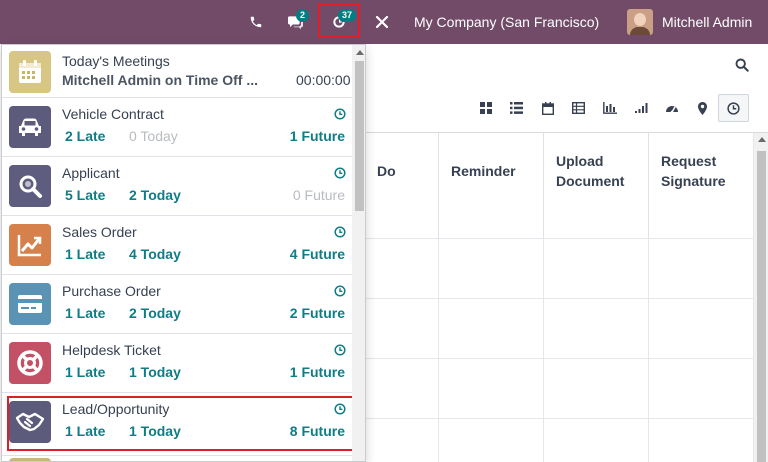 The image size is (768, 462). I want to click on trend-chart-icon, so click(30, 245).